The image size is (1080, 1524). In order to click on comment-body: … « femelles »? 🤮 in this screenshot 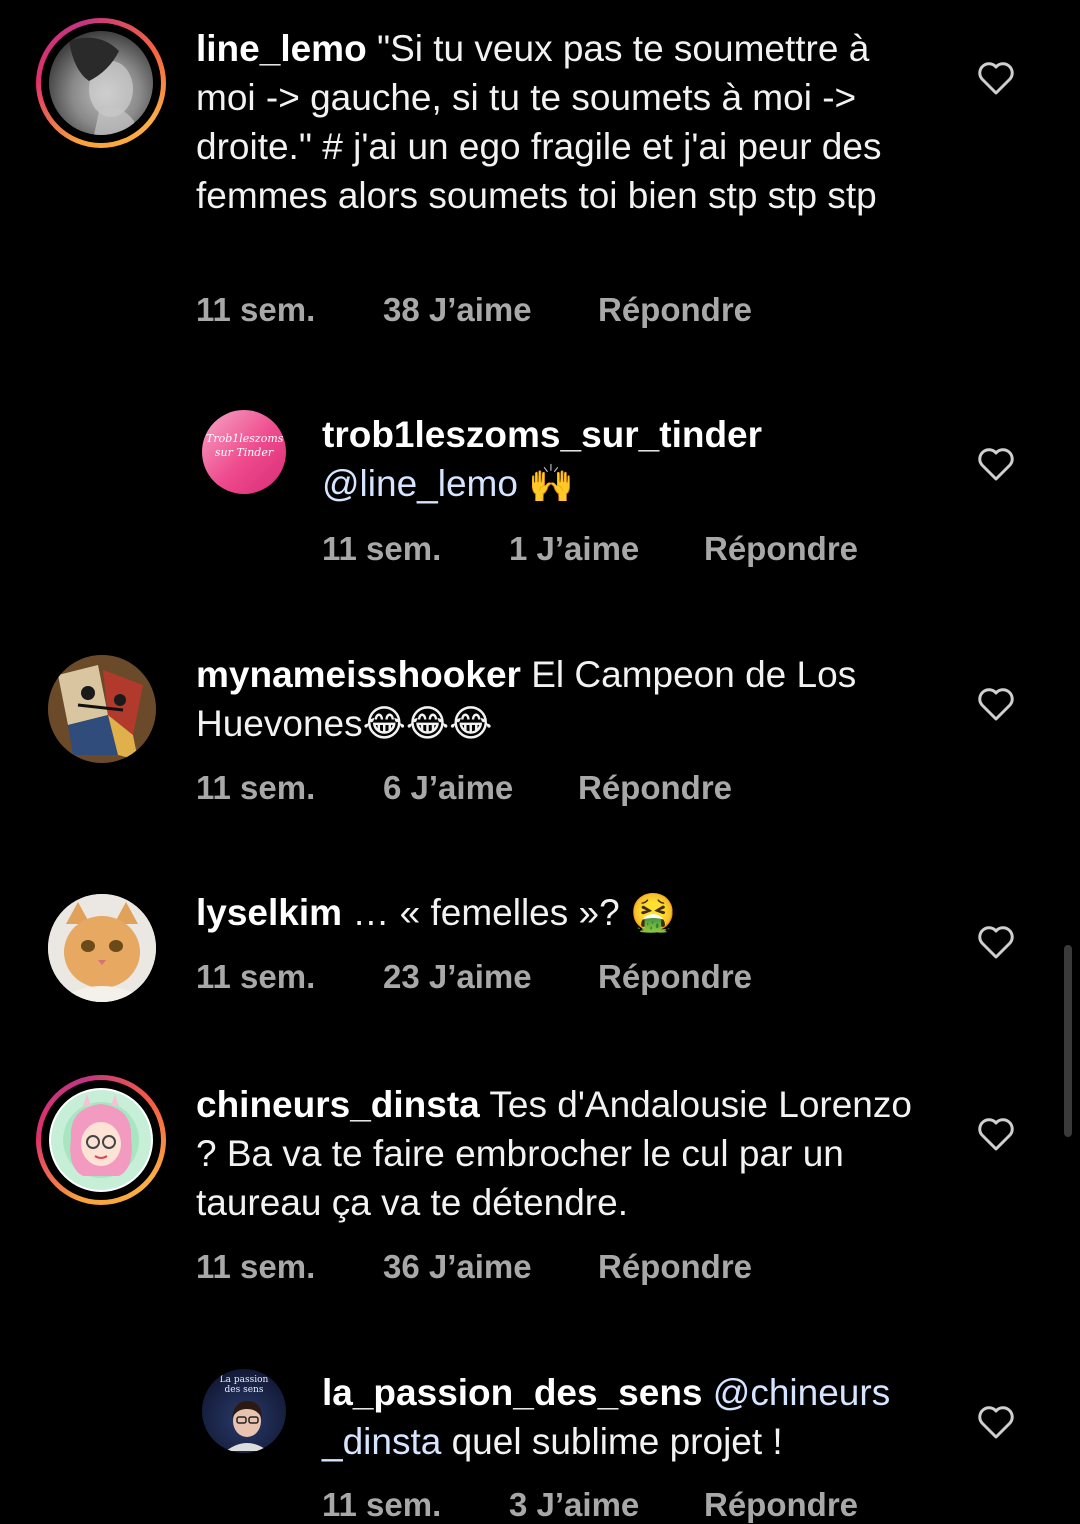, I will do `click(514, 912)`.